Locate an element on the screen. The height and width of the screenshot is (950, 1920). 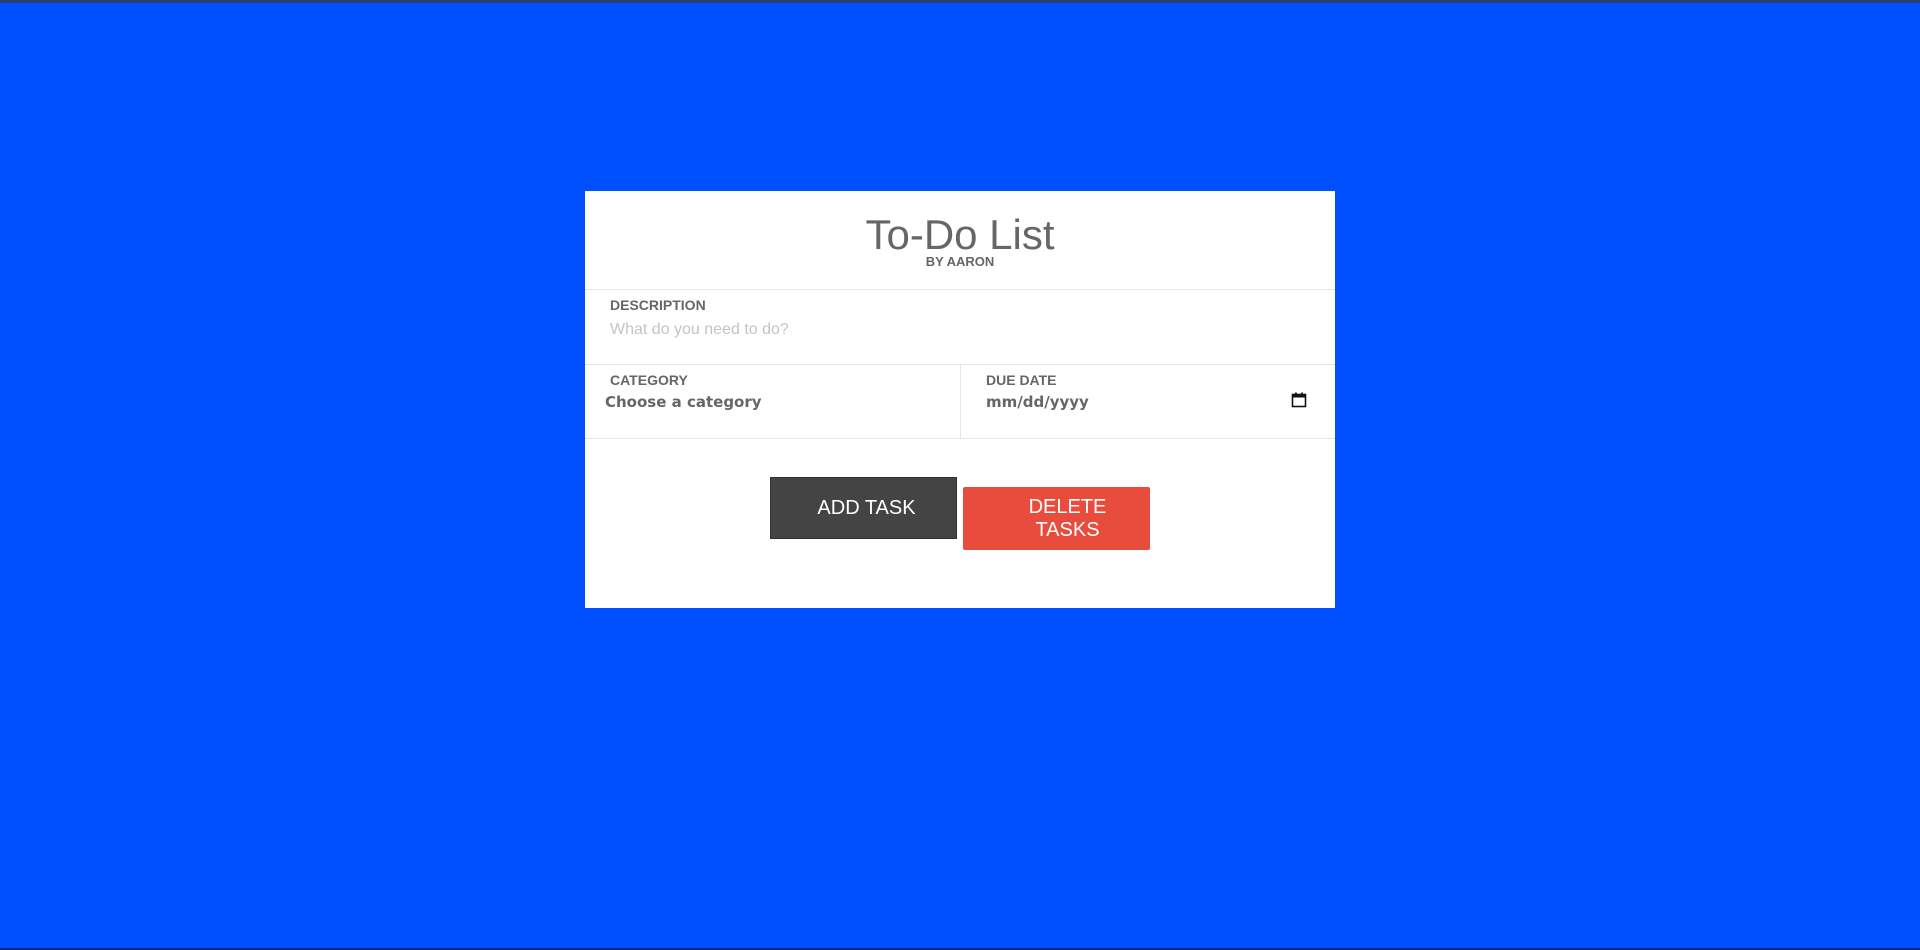
due-date-label: DUE DATE is located at coordinates (1021, 380).